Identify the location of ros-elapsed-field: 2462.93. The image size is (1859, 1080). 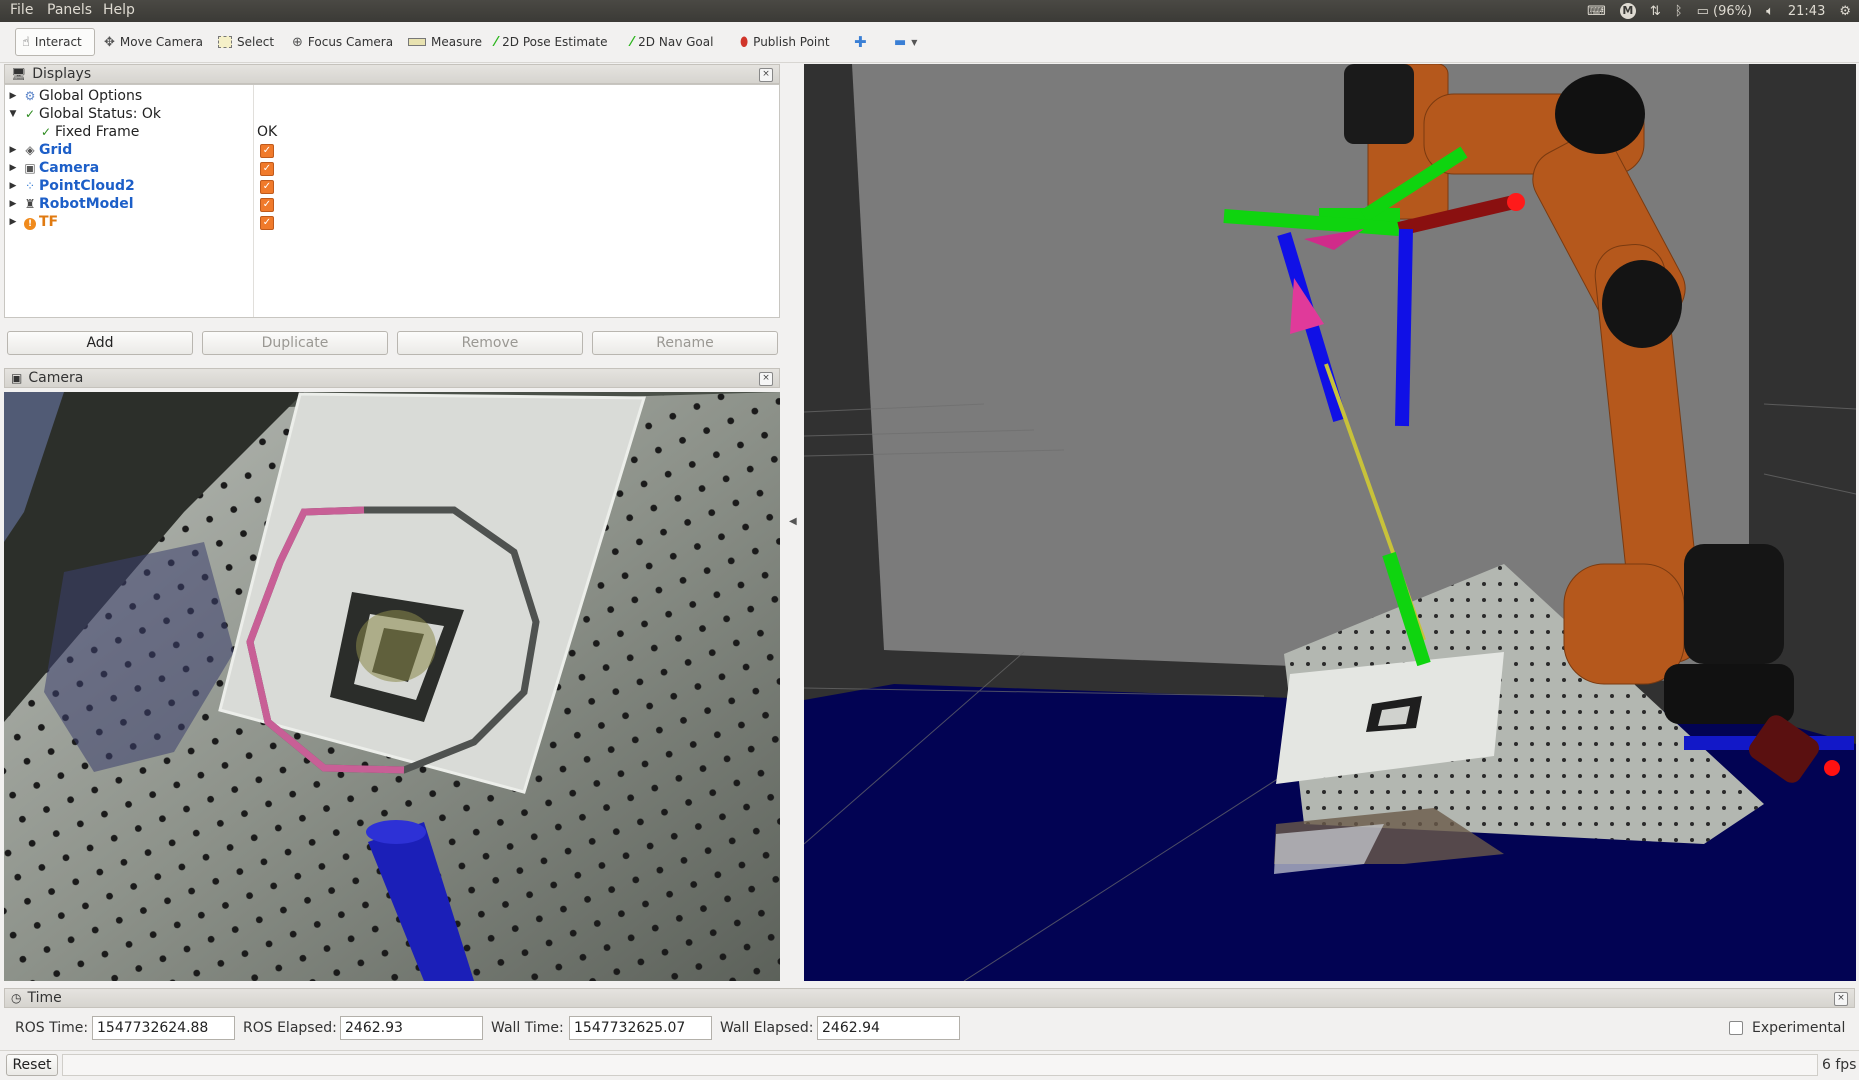
(411, 1028).